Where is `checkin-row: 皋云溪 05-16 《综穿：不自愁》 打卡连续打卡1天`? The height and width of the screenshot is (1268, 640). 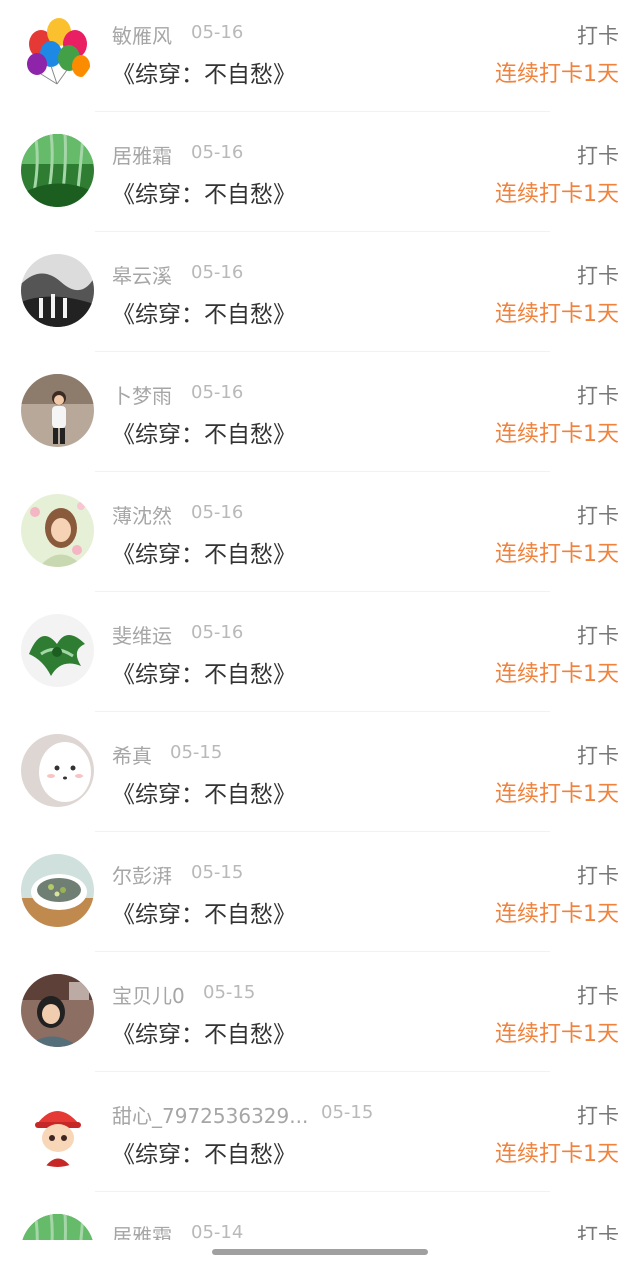 checkin-row: 皋云溪 05-16 《综穿：不自愁》 打卡连续打卡1天 is located at coordinates (320, 300).